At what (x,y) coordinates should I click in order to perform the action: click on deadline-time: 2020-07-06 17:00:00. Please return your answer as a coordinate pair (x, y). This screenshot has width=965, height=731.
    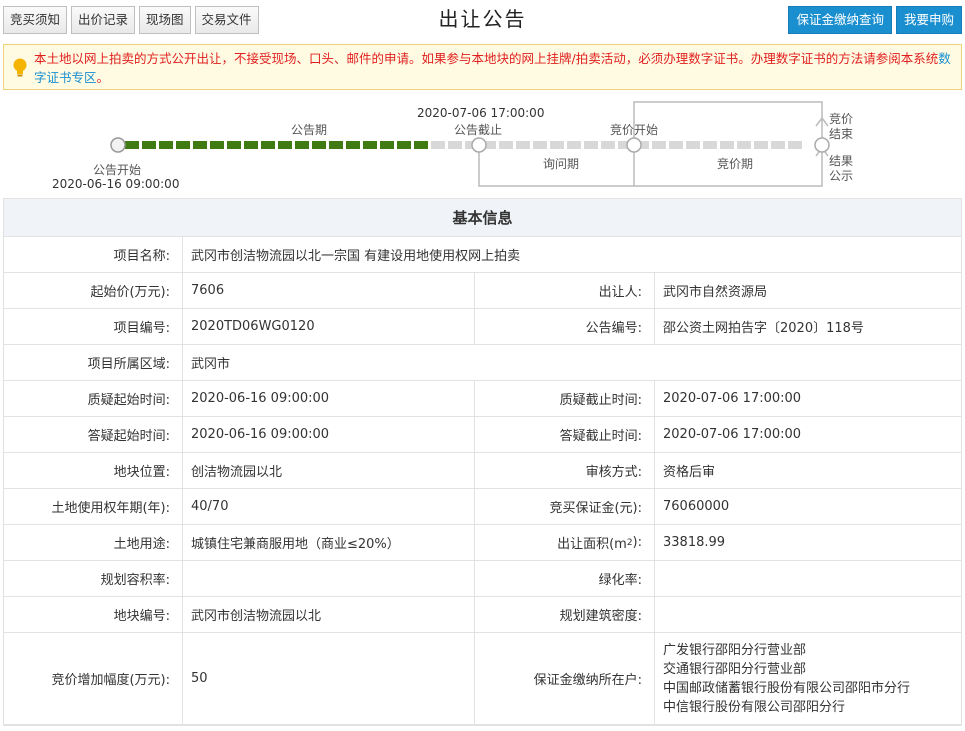
    Looking at the image, I should click on (481, 113).